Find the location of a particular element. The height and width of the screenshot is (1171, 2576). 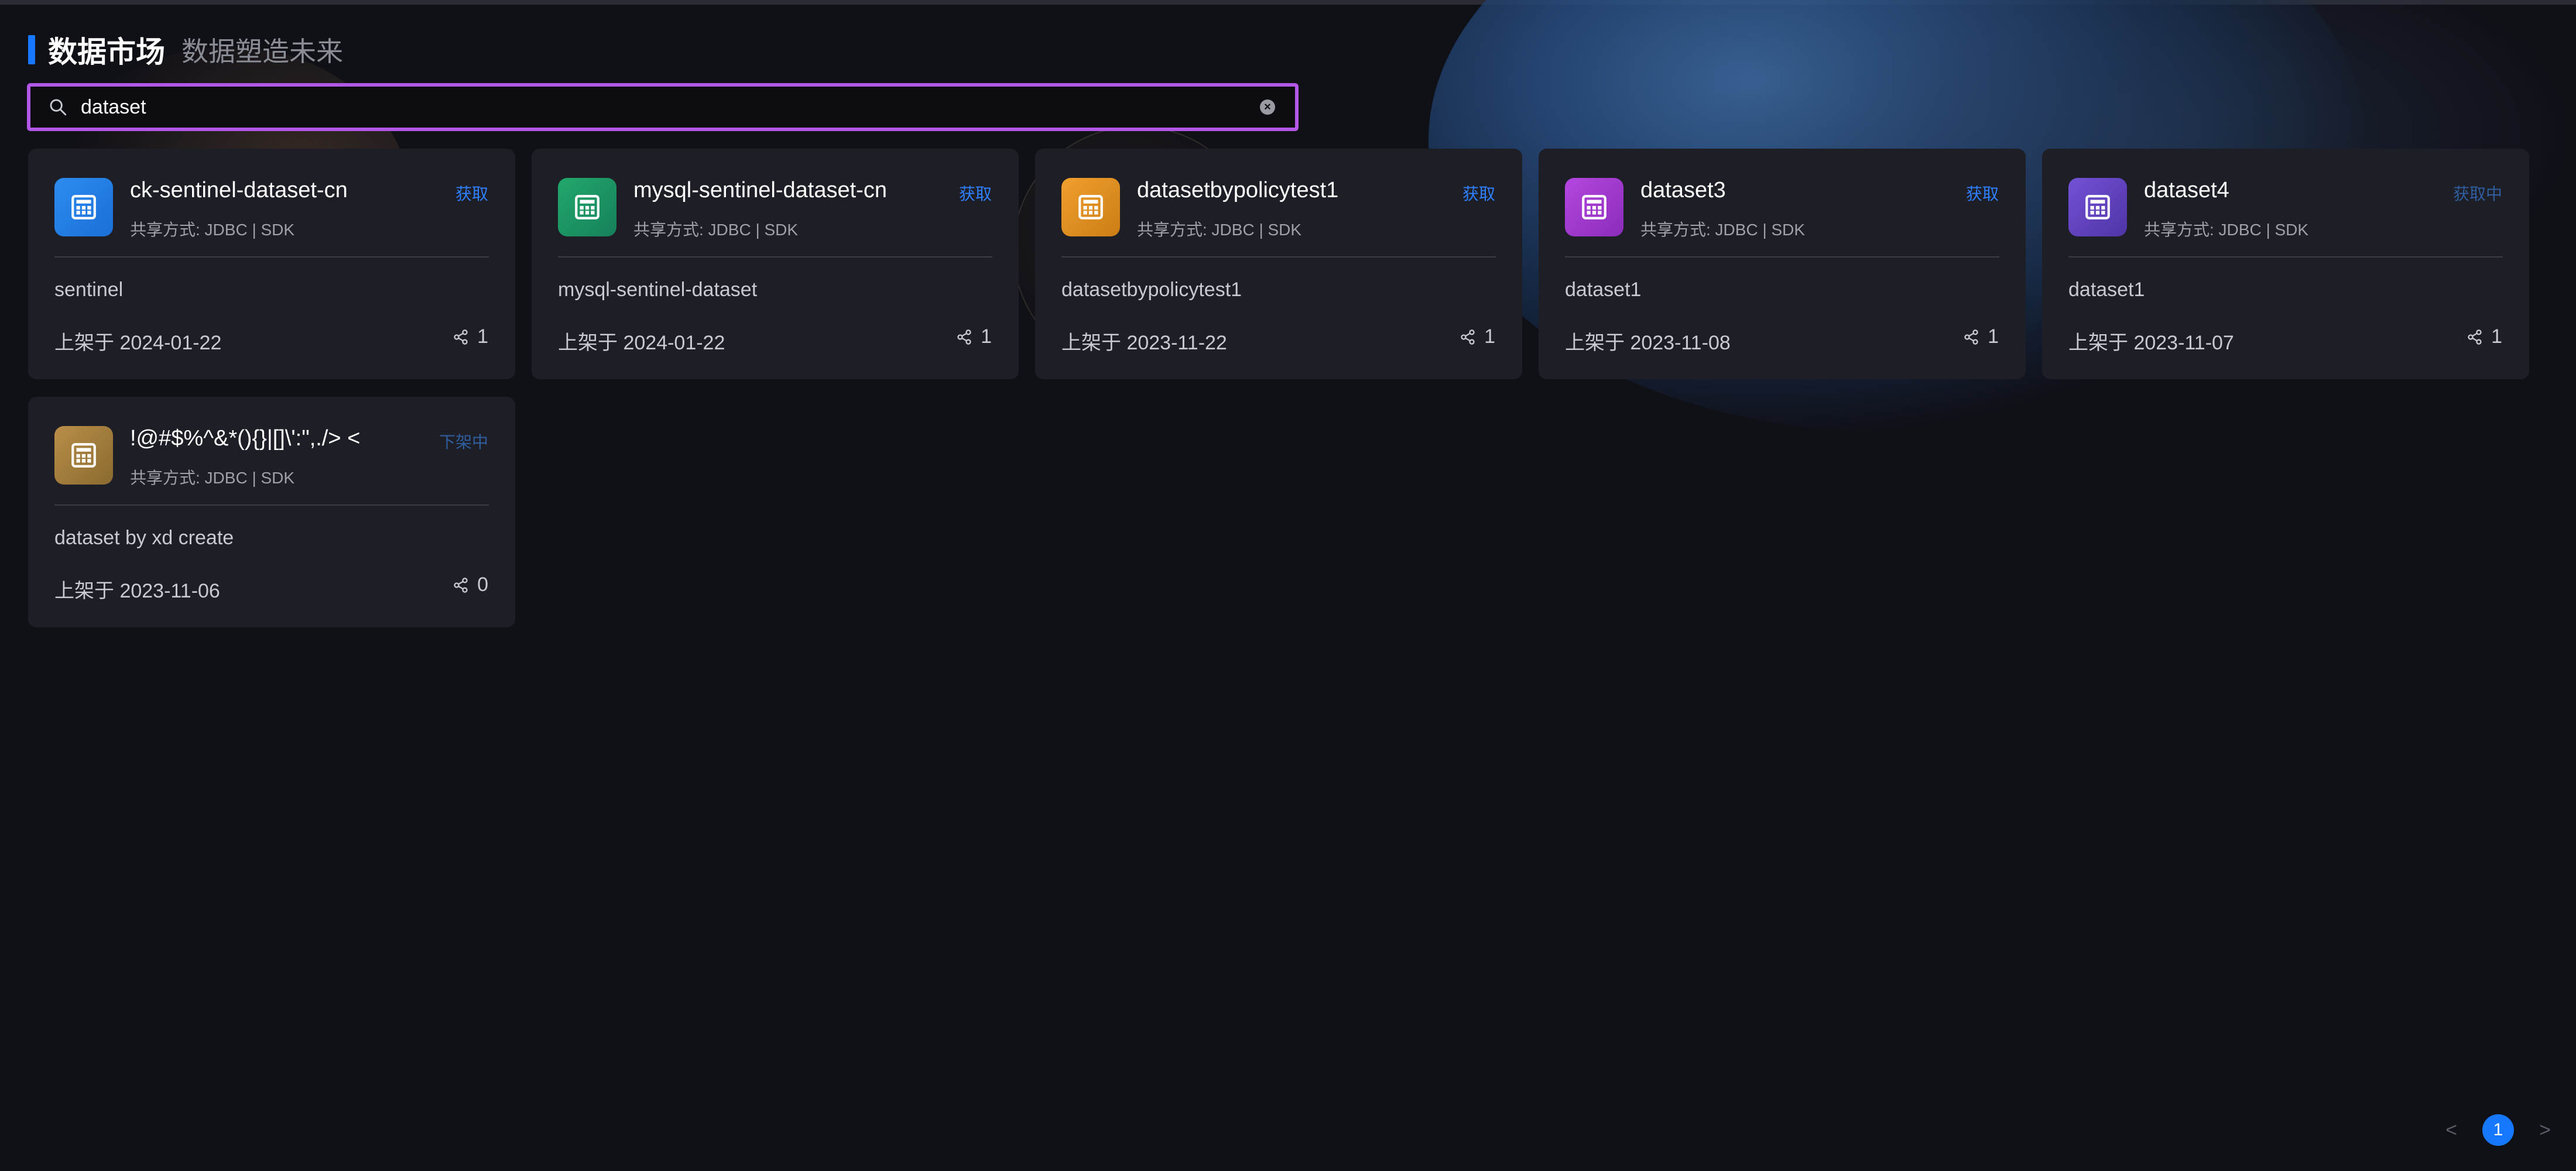

dataset-name: dataset3 is located at coordinates (1683, 190).